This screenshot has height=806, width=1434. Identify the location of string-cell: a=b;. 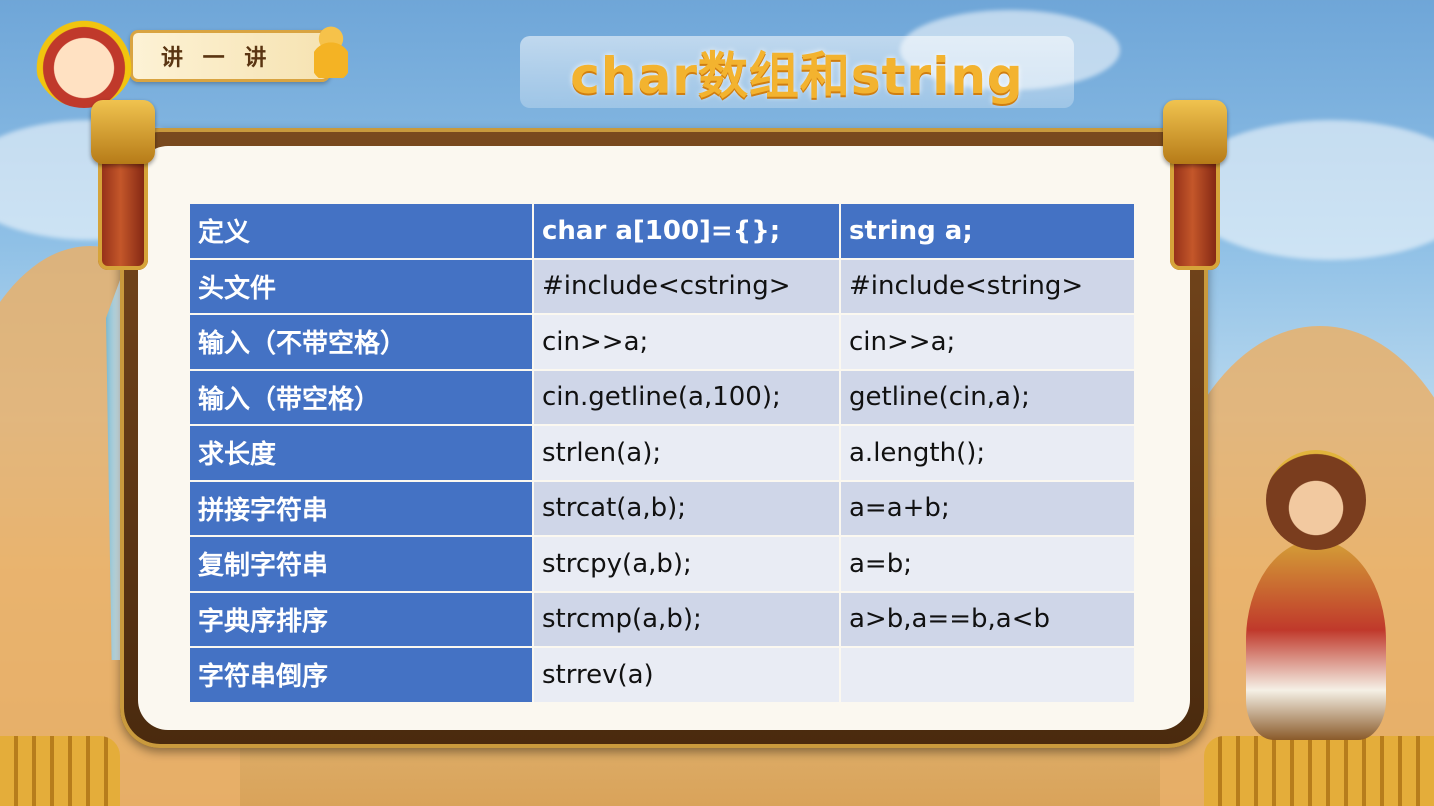
(987, 564).